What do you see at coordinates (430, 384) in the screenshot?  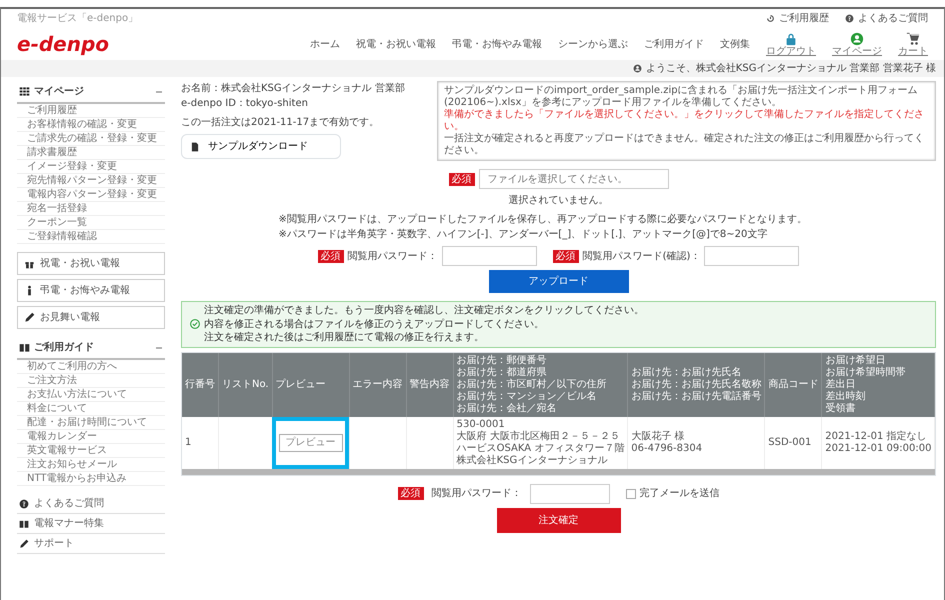 I see `column-header-label: 警告内容` at bounding box center [430, 384].